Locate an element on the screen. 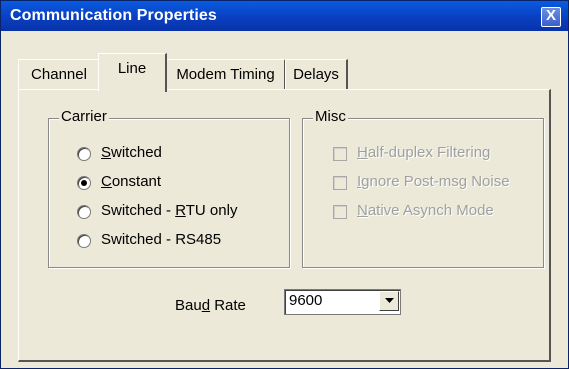 The height and width of the screenshot is (369, 569). option-label: Constant is located at coordinates (131, 181).